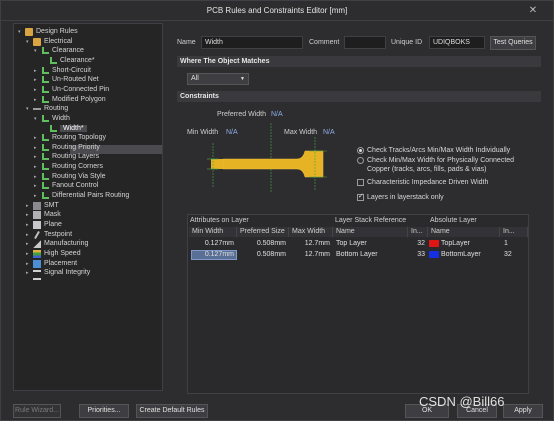 The width and height of the screenshot is (554, 421). Describe the element at coordinates (372, 244) in the screenshot. I see `cell-layer: Top Layer` at that location.